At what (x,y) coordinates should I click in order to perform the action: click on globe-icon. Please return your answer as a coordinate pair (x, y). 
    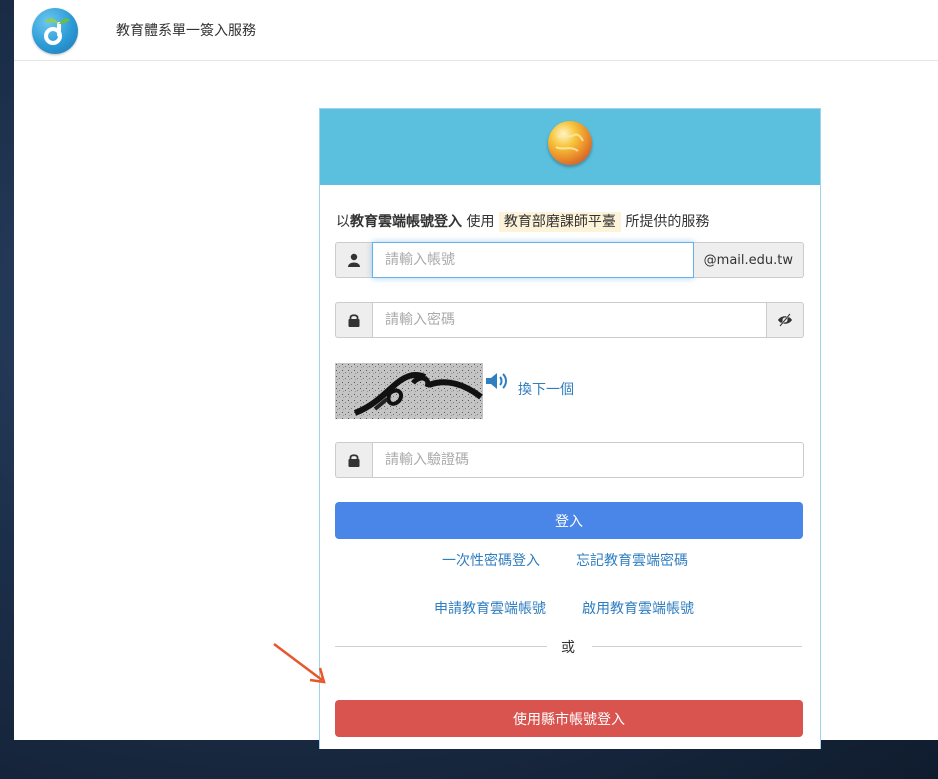
    Looking at the image, I should click on (570, 143).